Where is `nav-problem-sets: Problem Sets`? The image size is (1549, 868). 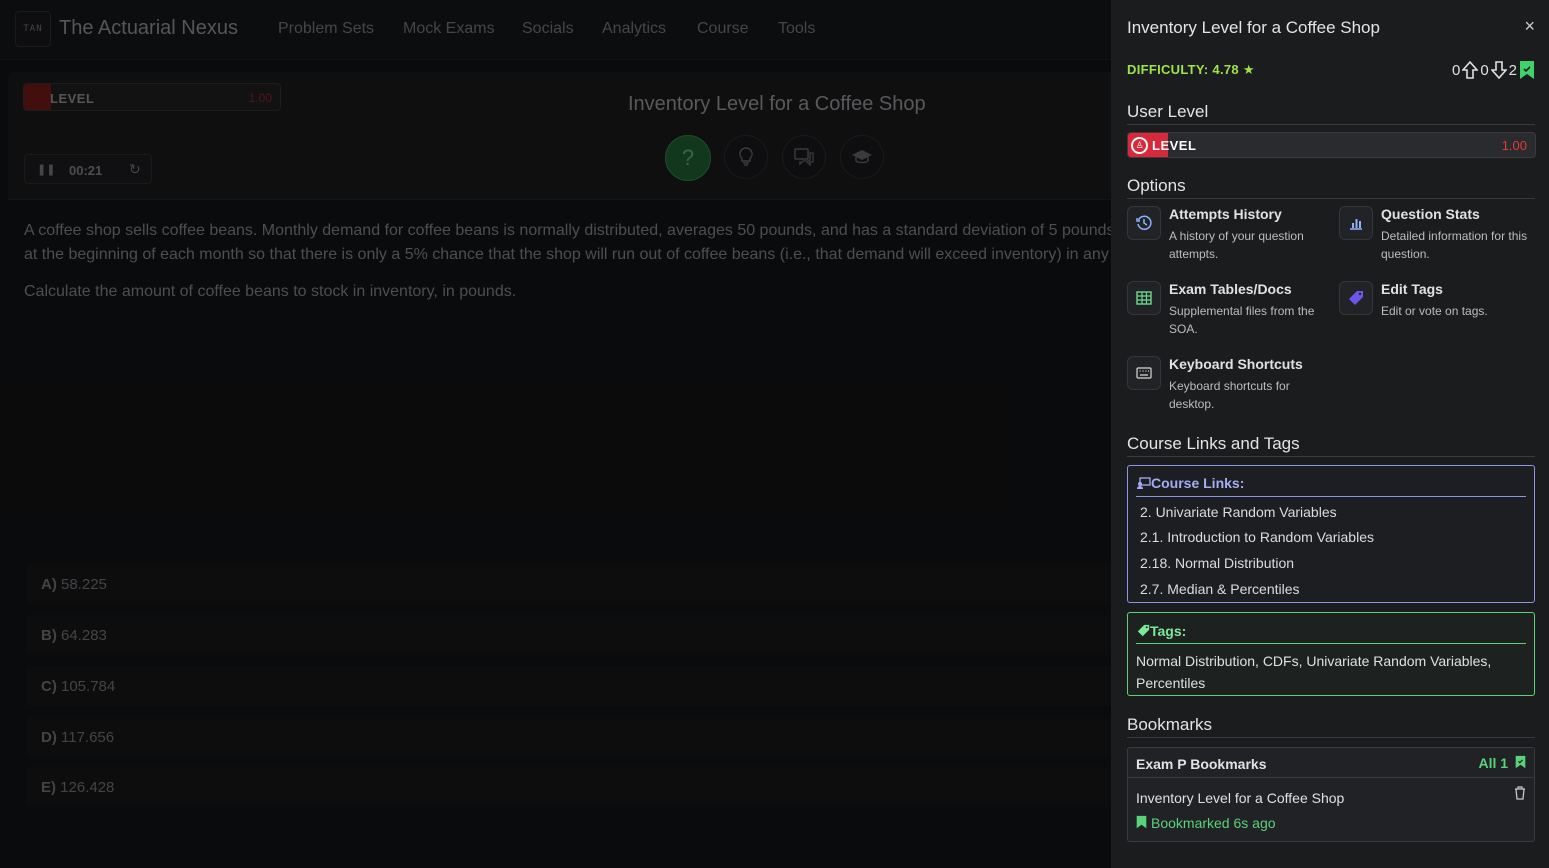
nav-problem-sets: Problem Sets is located at coordinates (326, 29).